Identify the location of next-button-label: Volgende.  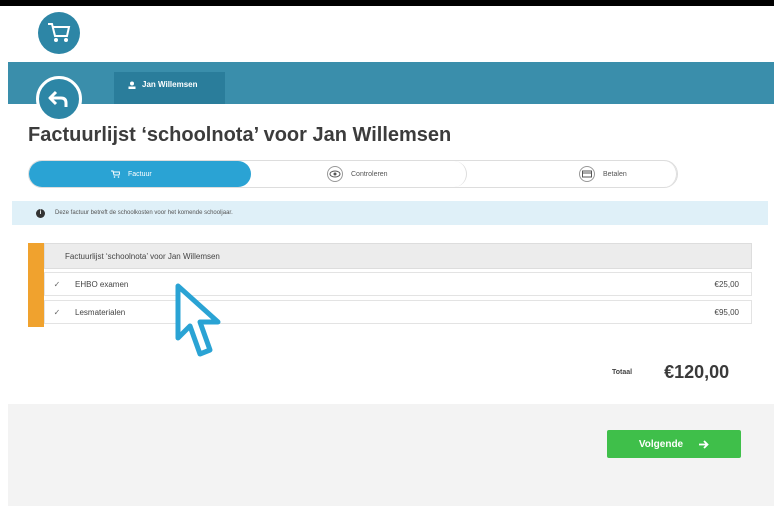
(661, 444).